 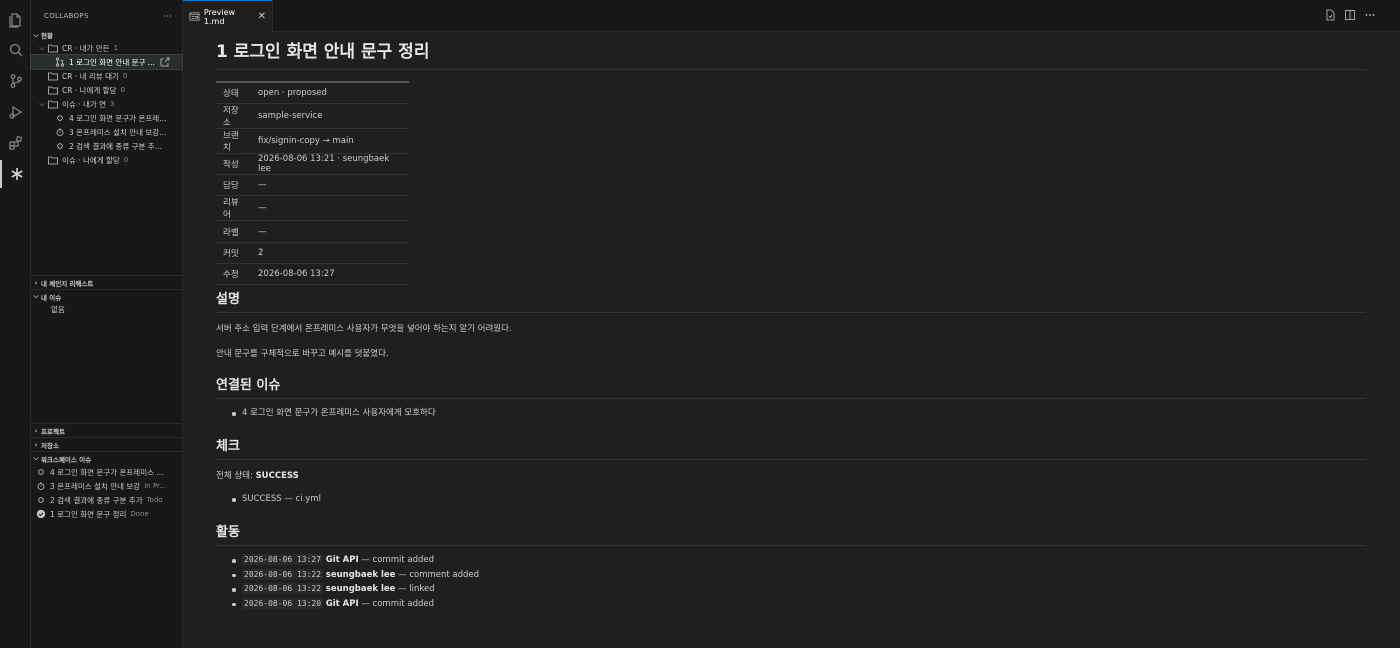 What do you see at coordinates (106, 309) in the screenshot?
I see `my-issues-empty: 없음` at bounding box center [106, 309].